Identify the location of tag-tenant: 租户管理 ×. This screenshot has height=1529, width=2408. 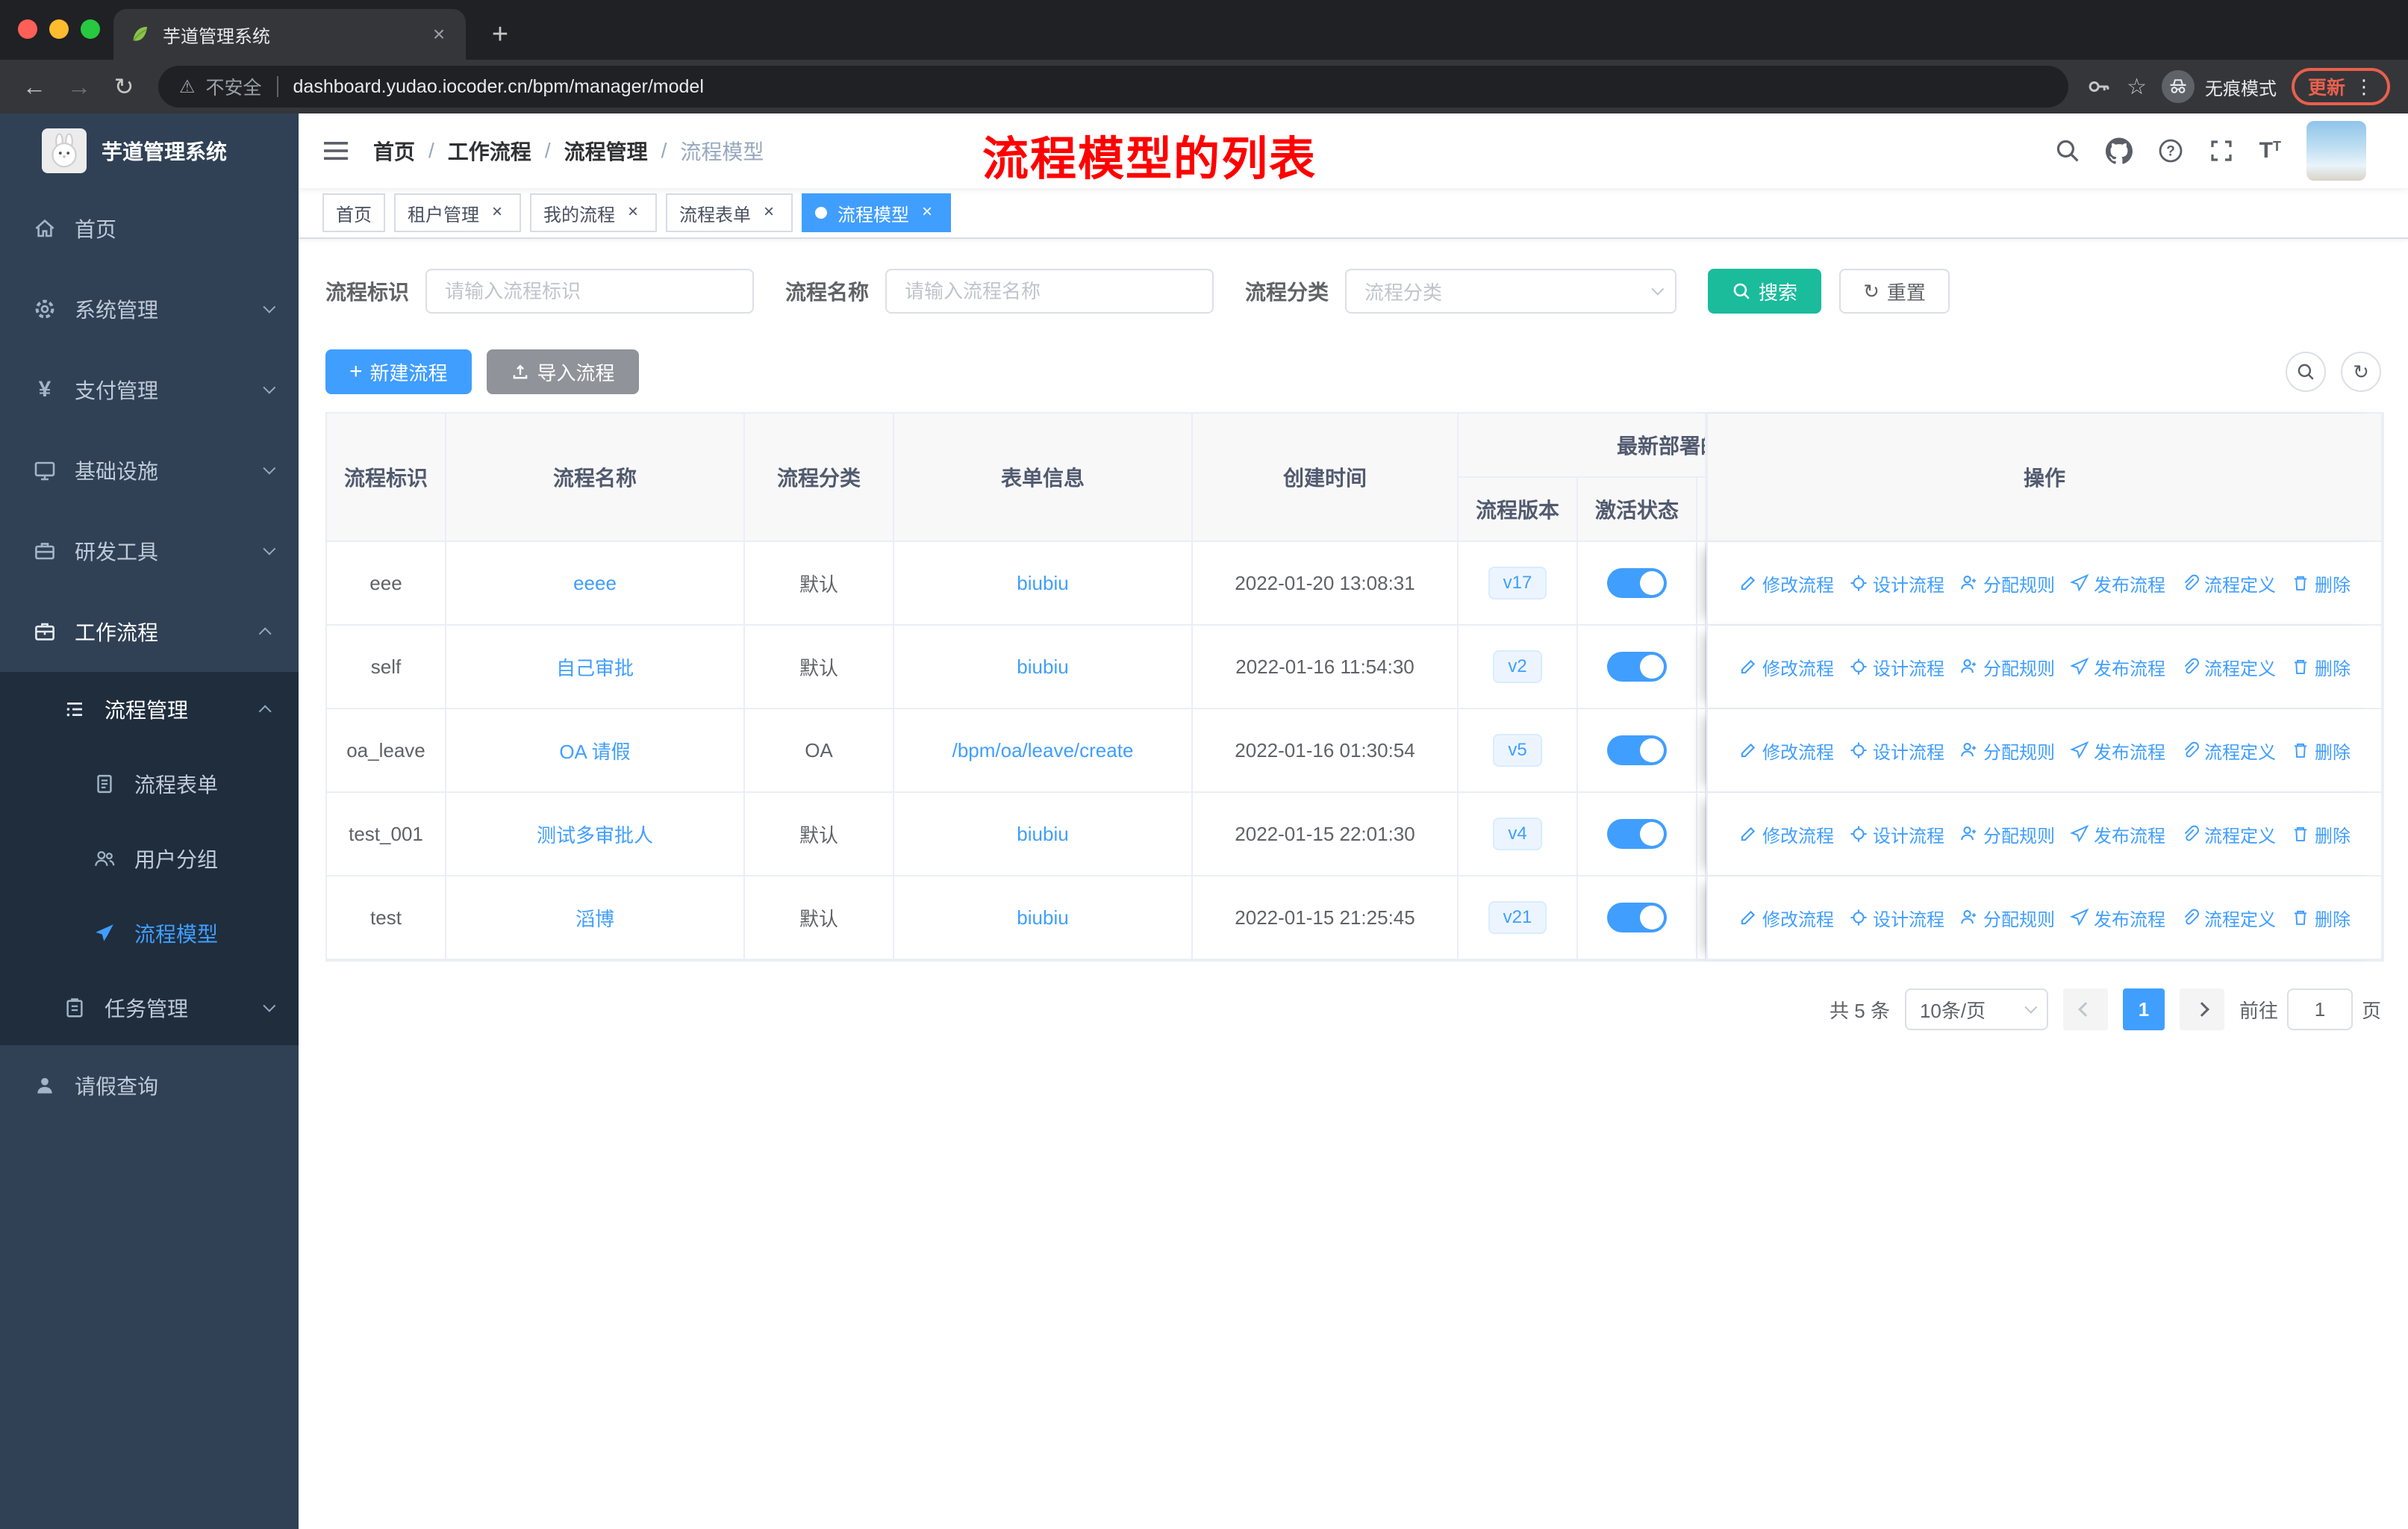
(457, 213).